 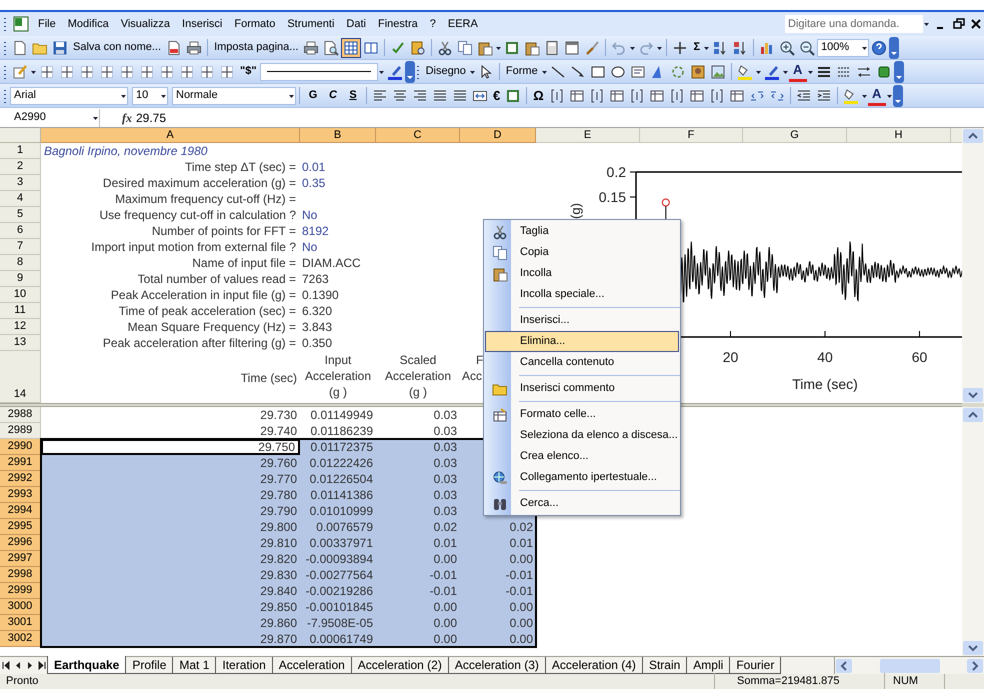 I want to click on toolbar-grip, so click(x=418, y=72).